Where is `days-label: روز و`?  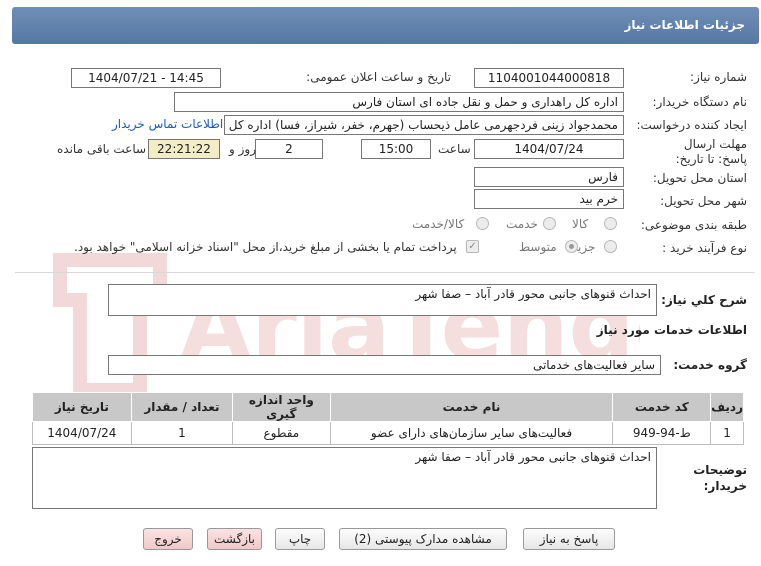
days-label: روز و is located at coordinates (242, 149).